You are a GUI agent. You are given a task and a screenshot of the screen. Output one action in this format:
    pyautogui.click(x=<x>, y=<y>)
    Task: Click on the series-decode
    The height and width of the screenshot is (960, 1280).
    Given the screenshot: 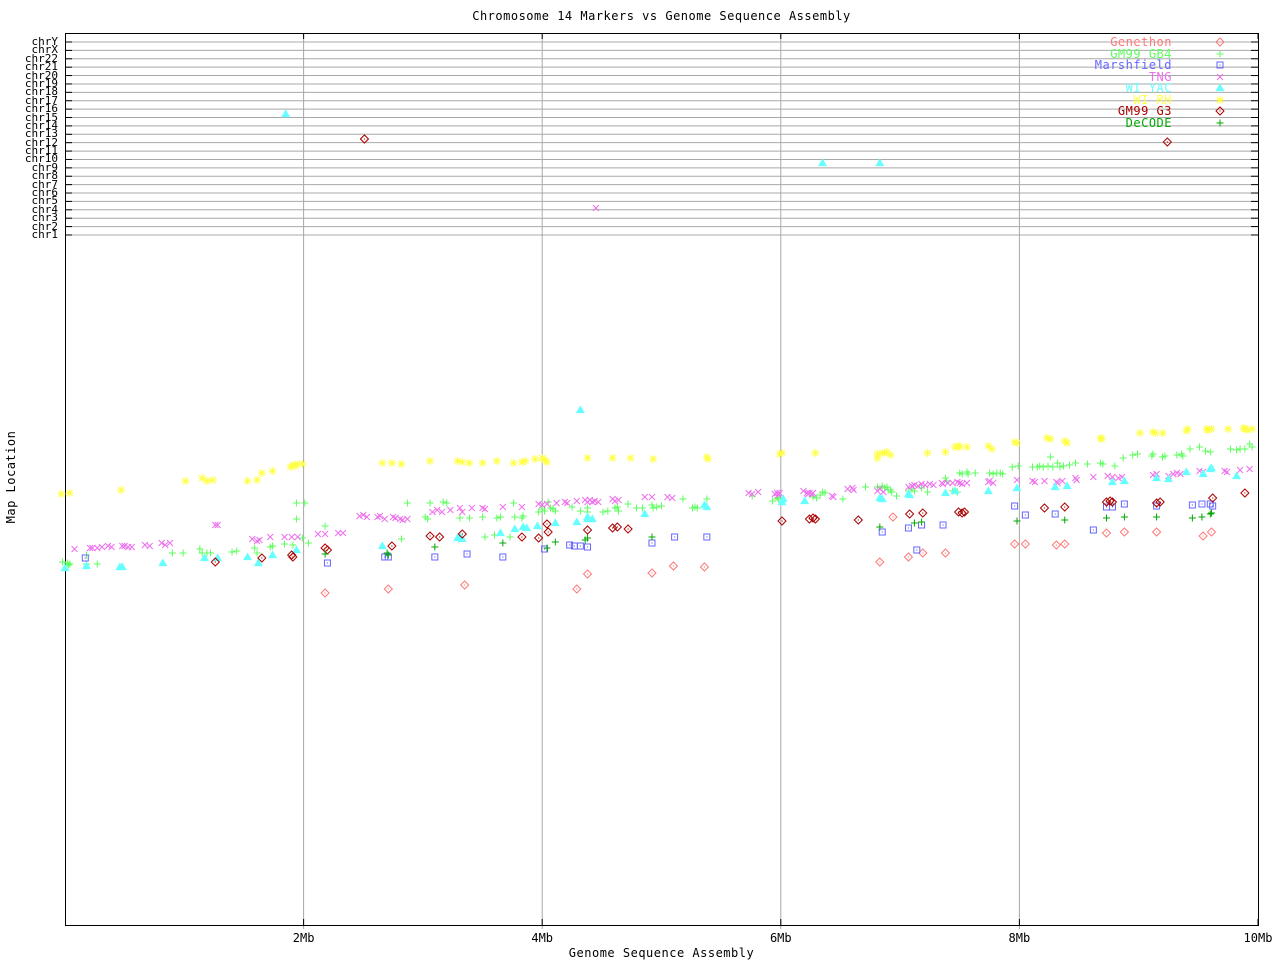 What is the action you would take?
    pyautogui.click(x=768, y=534)
    